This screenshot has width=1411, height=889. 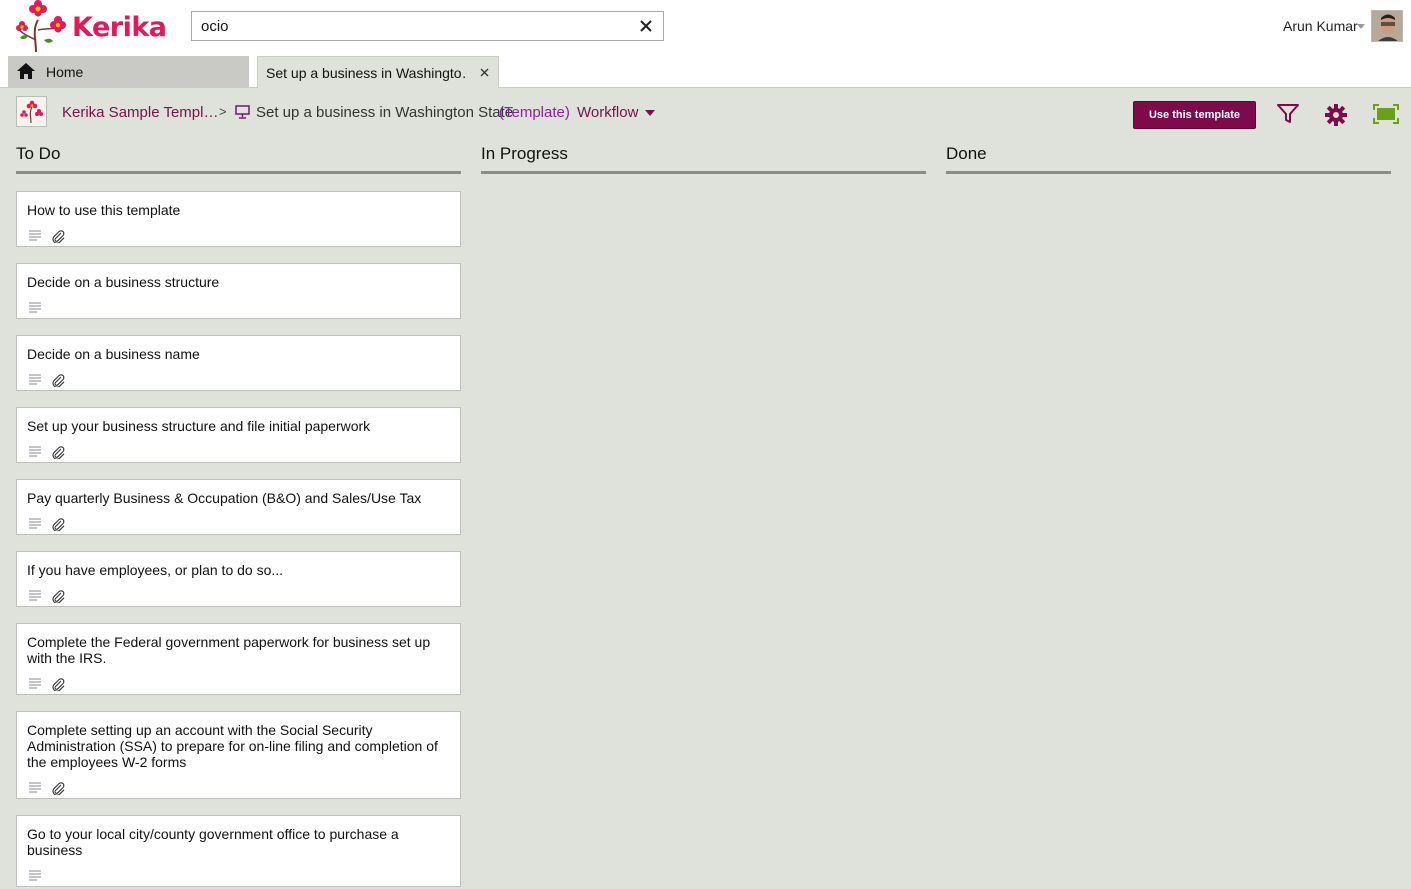 I want to click on filter-icon, so click(x=1288, y=114).